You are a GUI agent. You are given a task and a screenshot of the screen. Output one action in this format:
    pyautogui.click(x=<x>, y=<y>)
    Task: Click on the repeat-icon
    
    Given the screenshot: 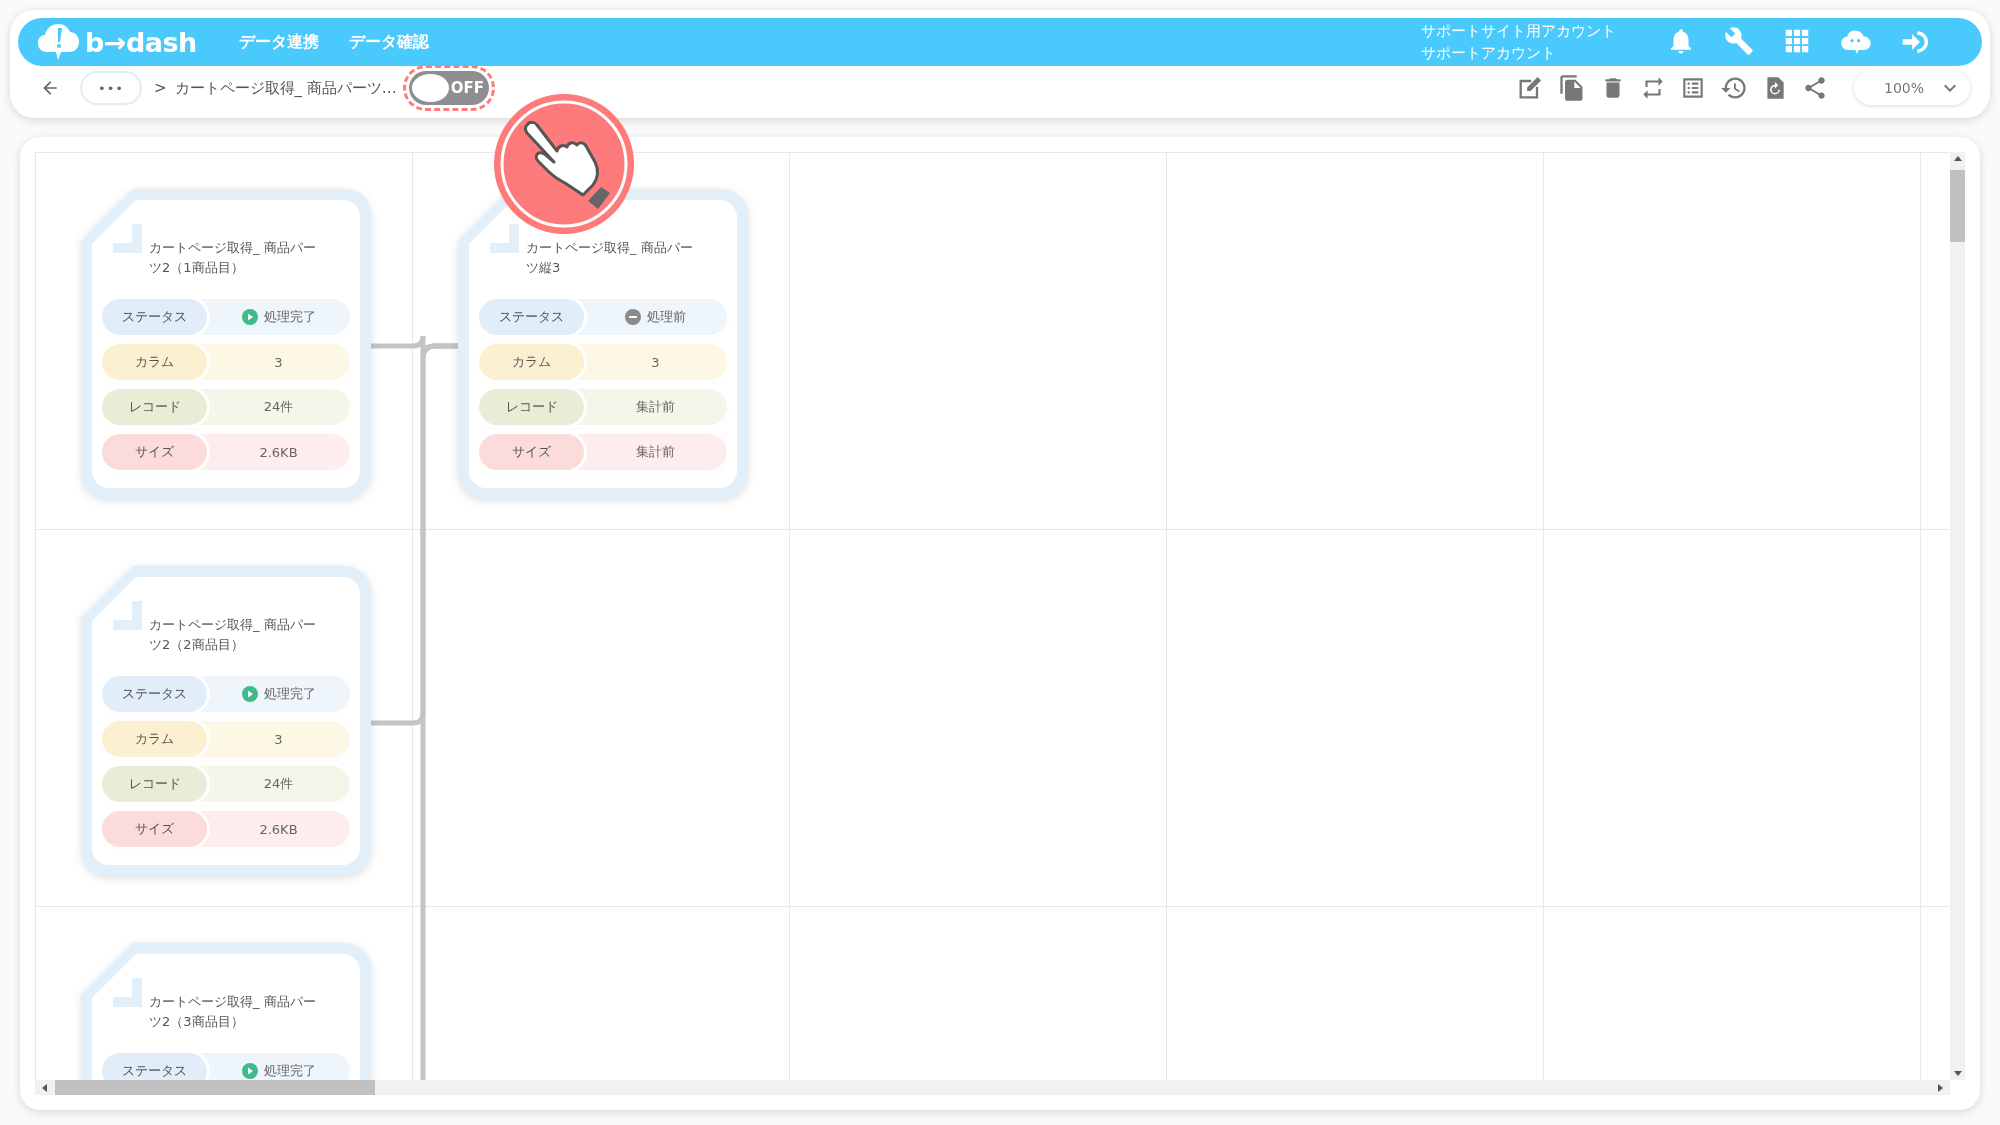 What is the action you would take?
    pyautogui.click(x=1653, y=88)
    